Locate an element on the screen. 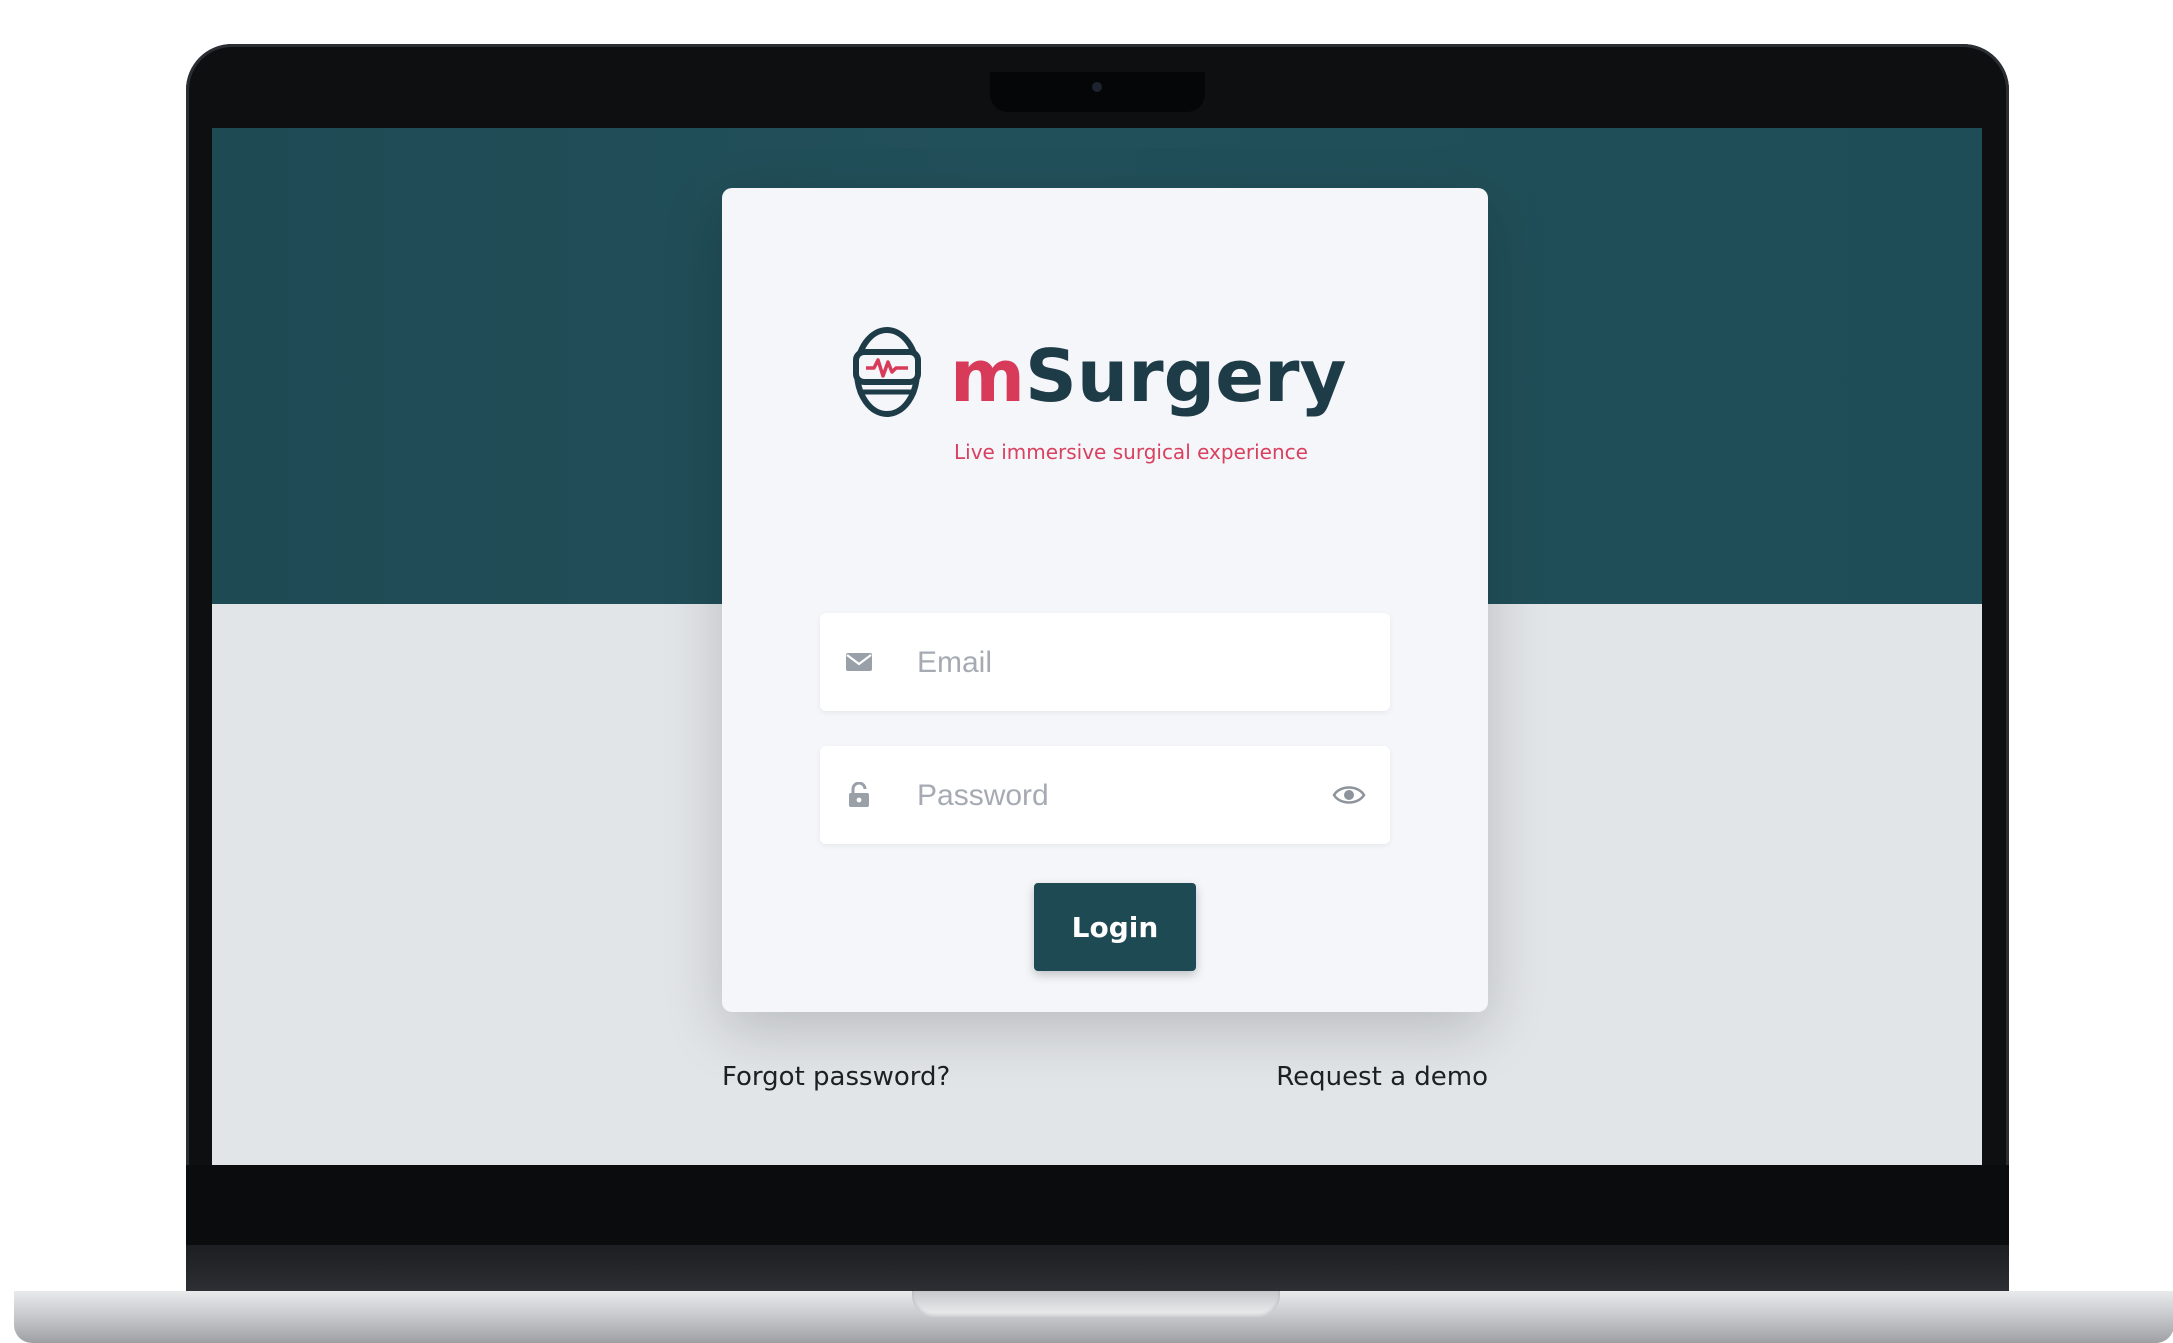  request-demo-link: Request a demo is located at coordinates (1382, 1077).